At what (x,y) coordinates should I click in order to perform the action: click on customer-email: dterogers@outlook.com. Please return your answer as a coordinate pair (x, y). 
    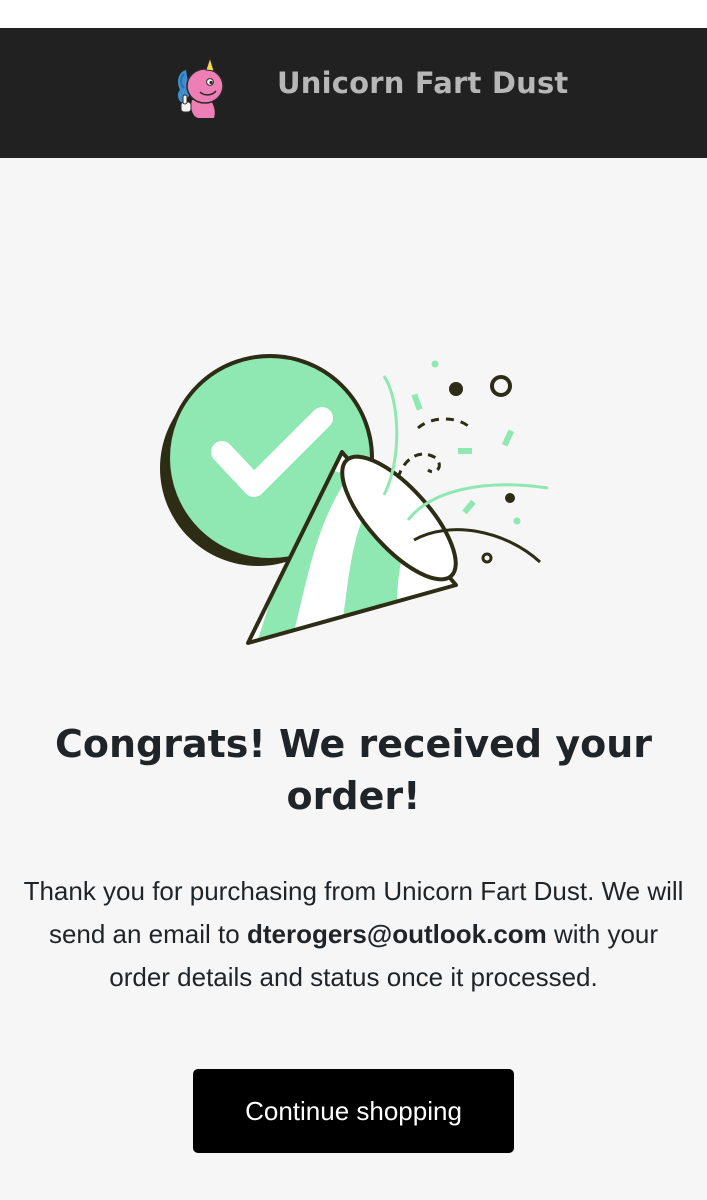
    Looking at the image, I should click on (396, 934).